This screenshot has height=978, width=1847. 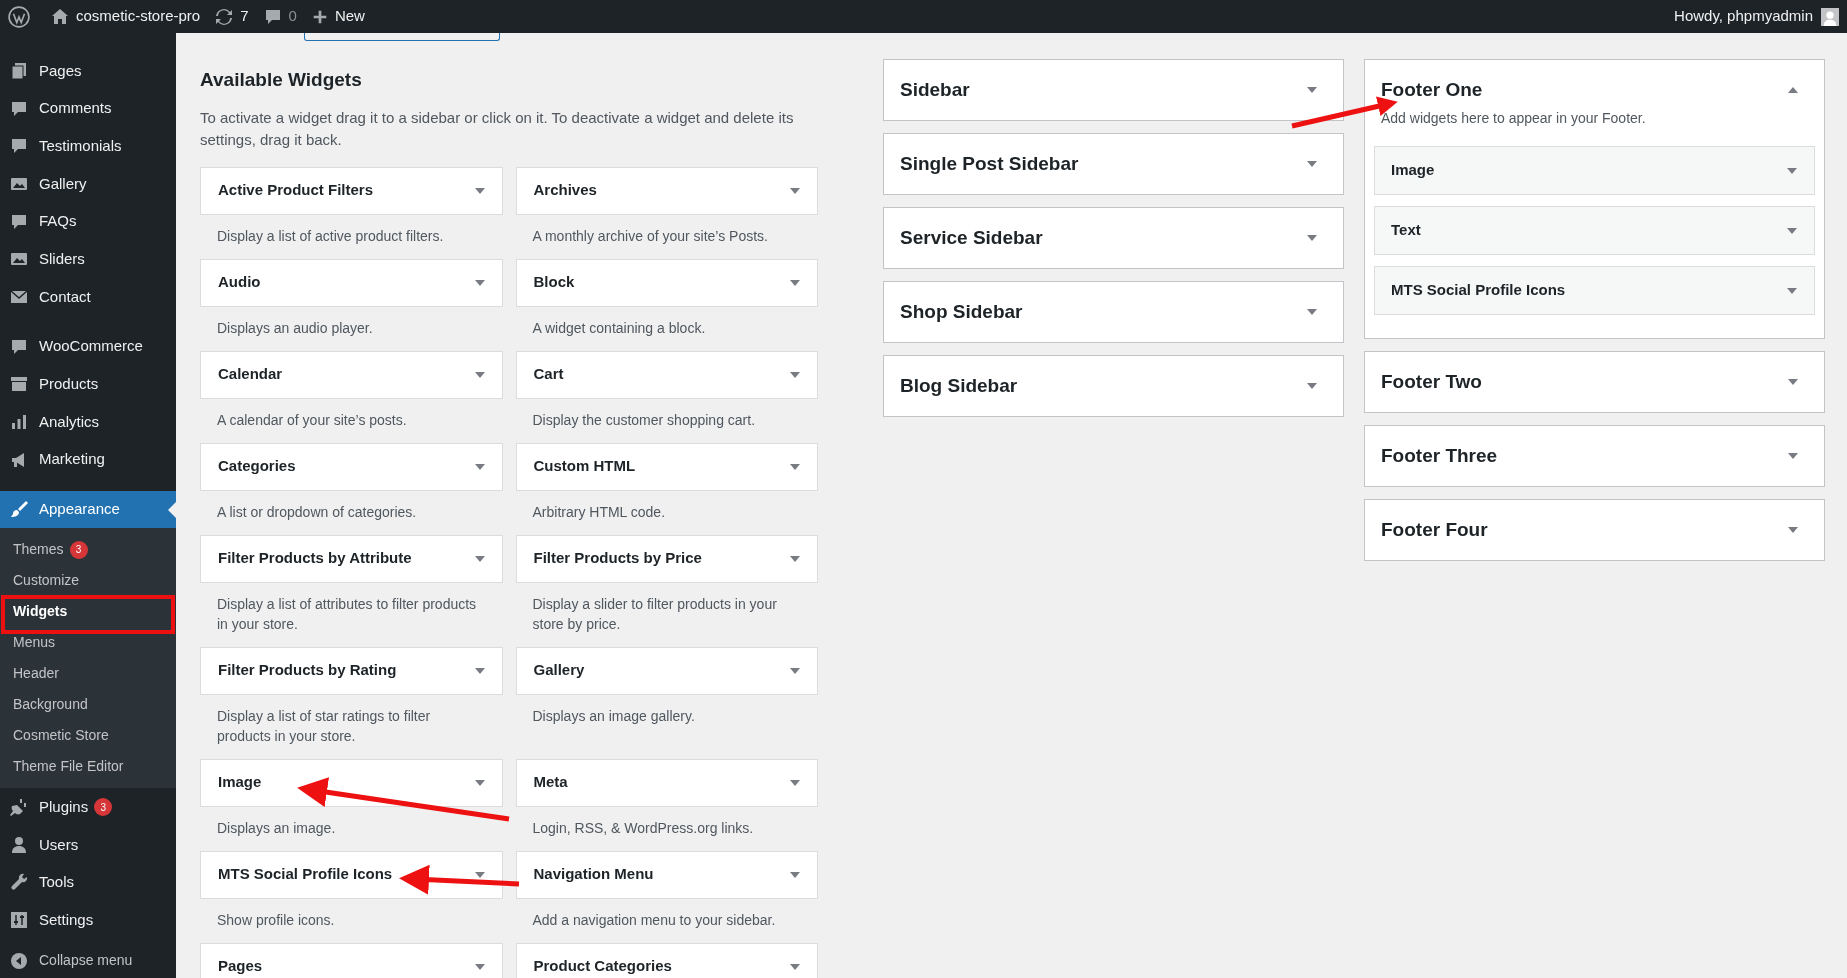 I want to click on widget-card: Meta, so click(x=666, y=782).